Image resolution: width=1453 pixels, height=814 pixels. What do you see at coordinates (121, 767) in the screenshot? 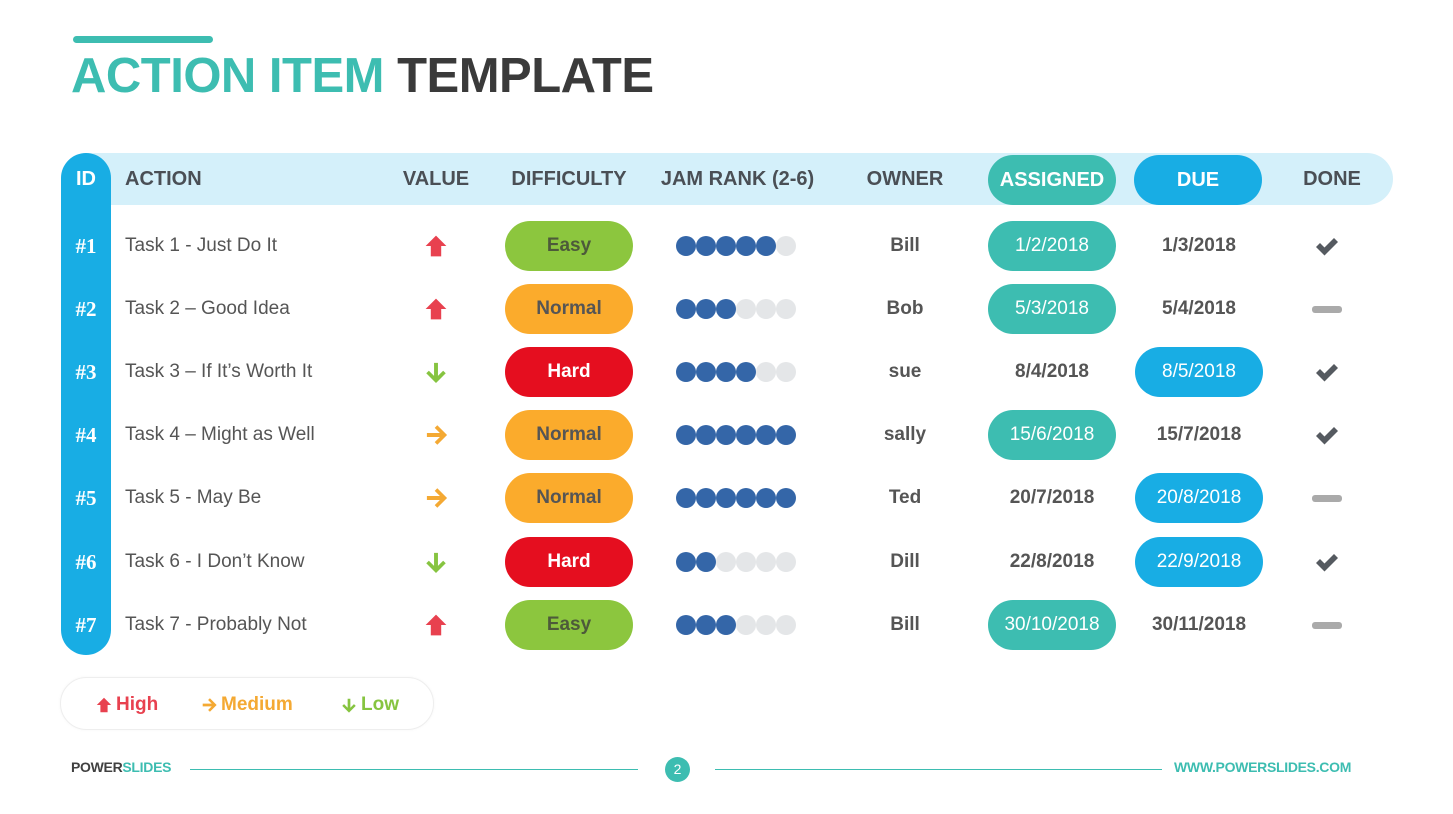
I see `footer-brand-logo: POWERSLIDES` at bounding box center [121, 767].